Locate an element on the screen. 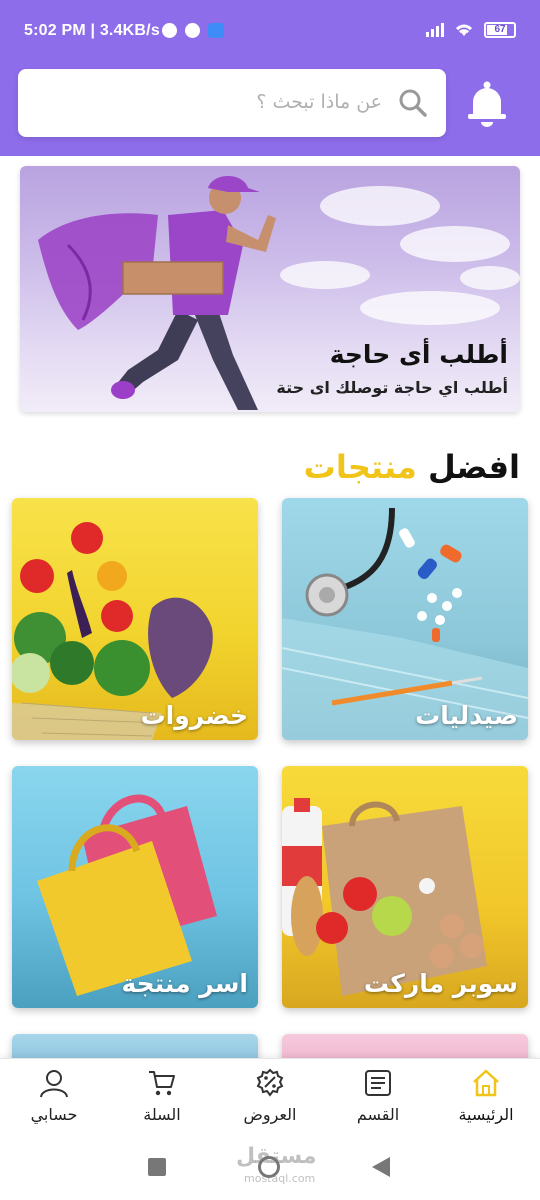 This screenshot has height=1200, width=540. category-card-family-products: اسر منتجة is located at coordinates (135, 887).